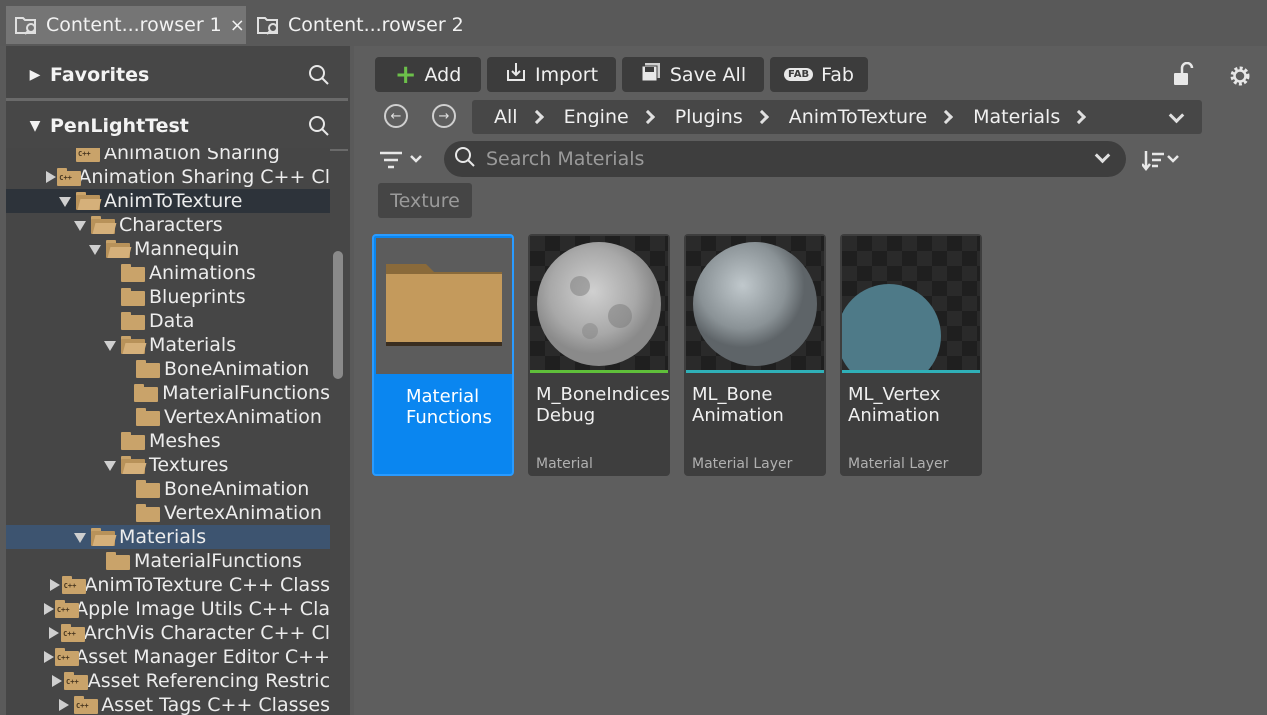 The width and height of the screenshot is (1267, 715). What do you see at coordinates (176, 126) in the screenshot?
I see `project-header: ▼ PenLightTest` at bounding box center [176, 126].